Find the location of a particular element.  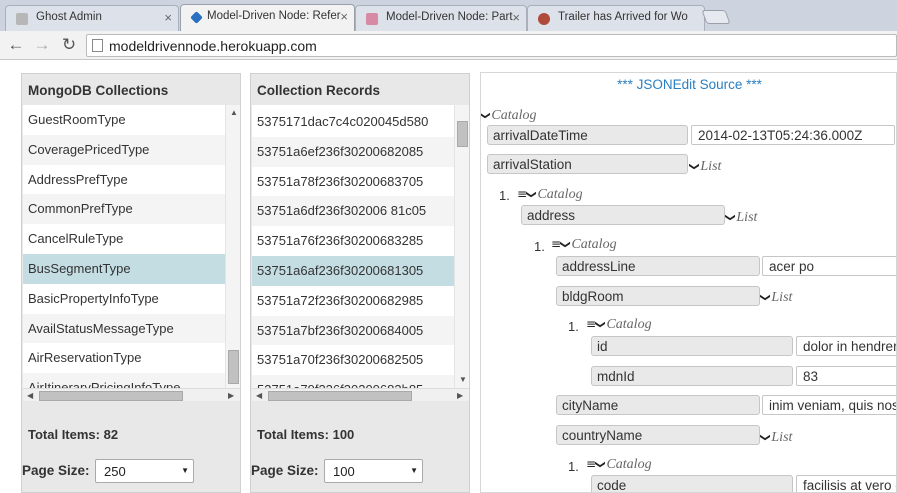

collections-horizontal-scrollbar: ◀ ▶ is located at coordinates (131, 394).